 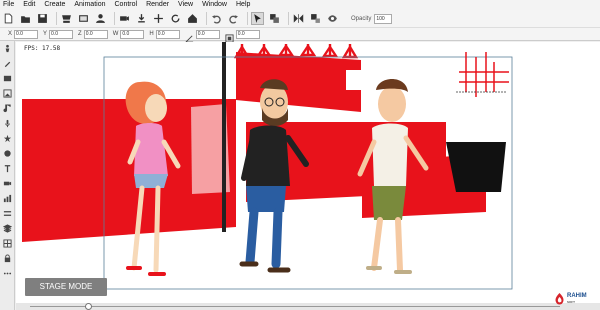 What do you see at coordinates (66, 287) in the screenshot?
I see `stage-mode-button: STAGE MODE` at bounding box center [66, 287].